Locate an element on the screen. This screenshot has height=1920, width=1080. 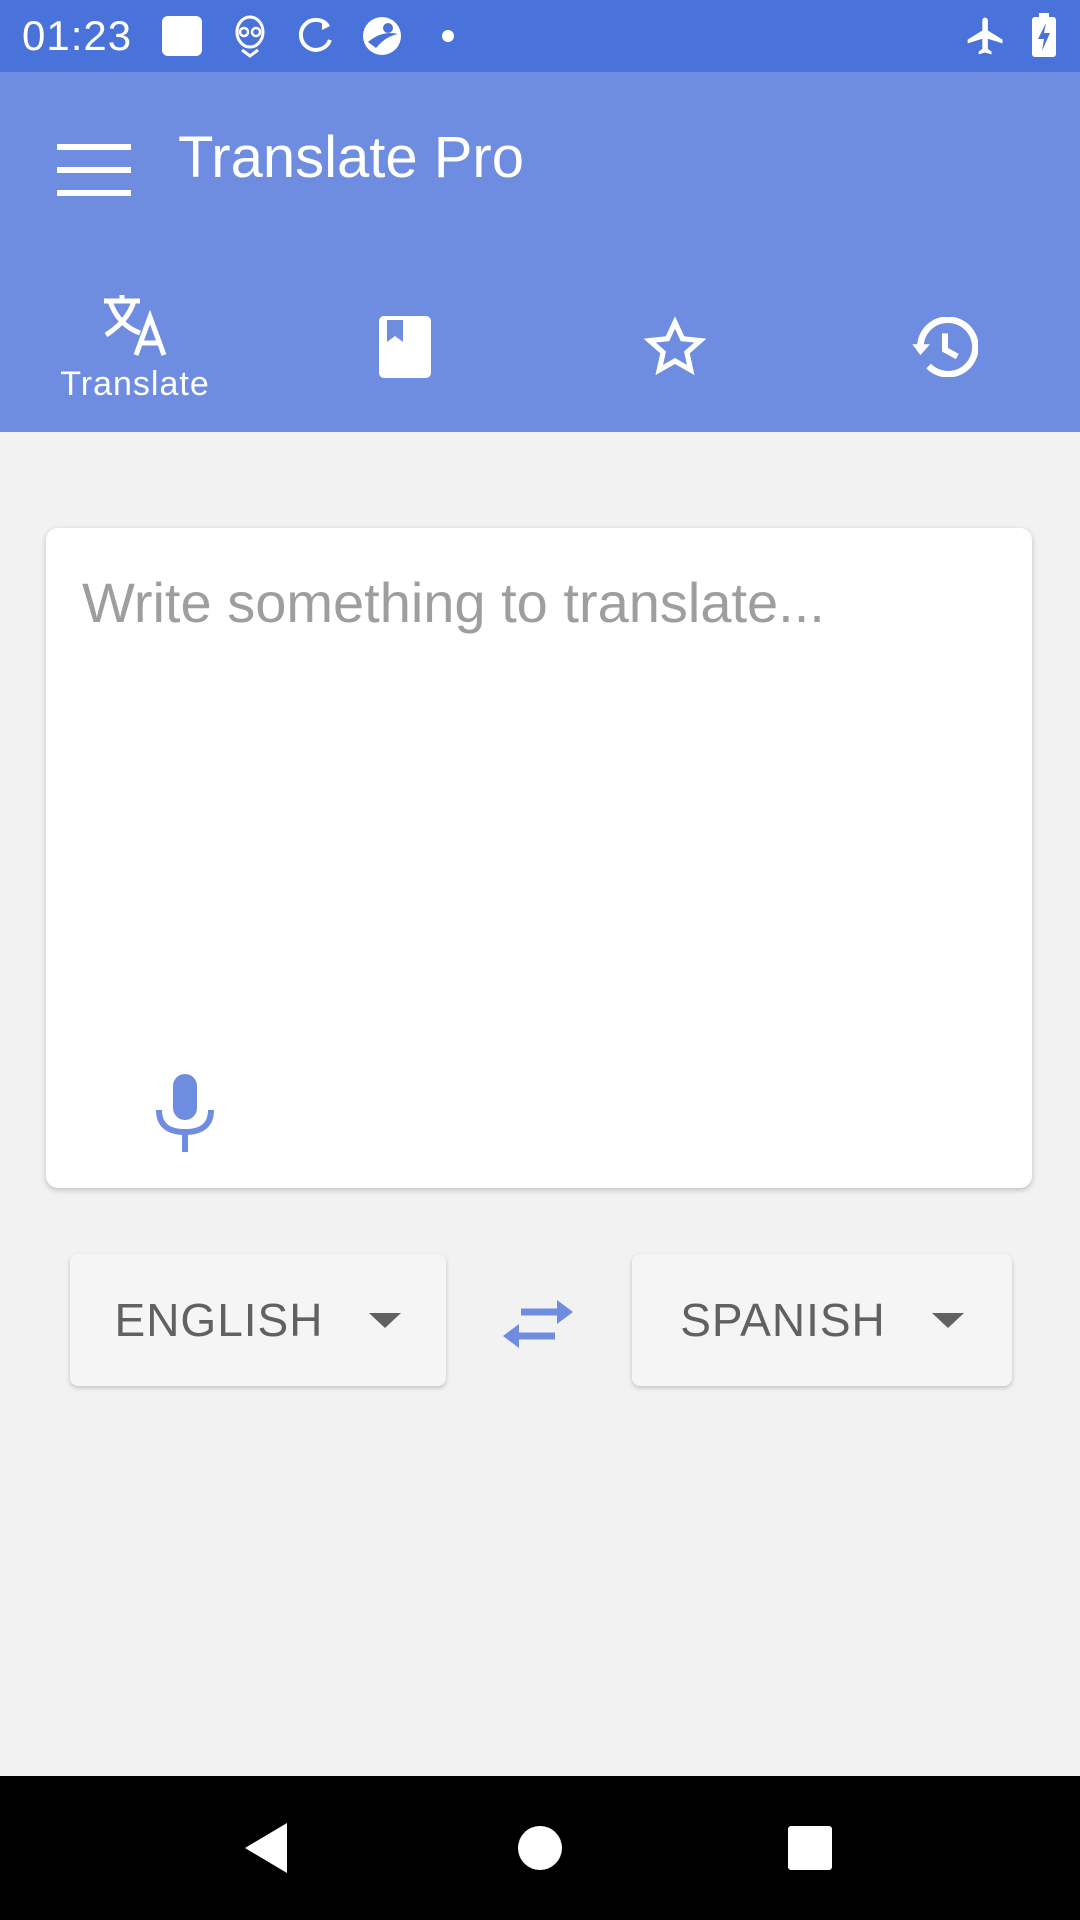
status-time: 01:23 is located at coordinates (77, 35).